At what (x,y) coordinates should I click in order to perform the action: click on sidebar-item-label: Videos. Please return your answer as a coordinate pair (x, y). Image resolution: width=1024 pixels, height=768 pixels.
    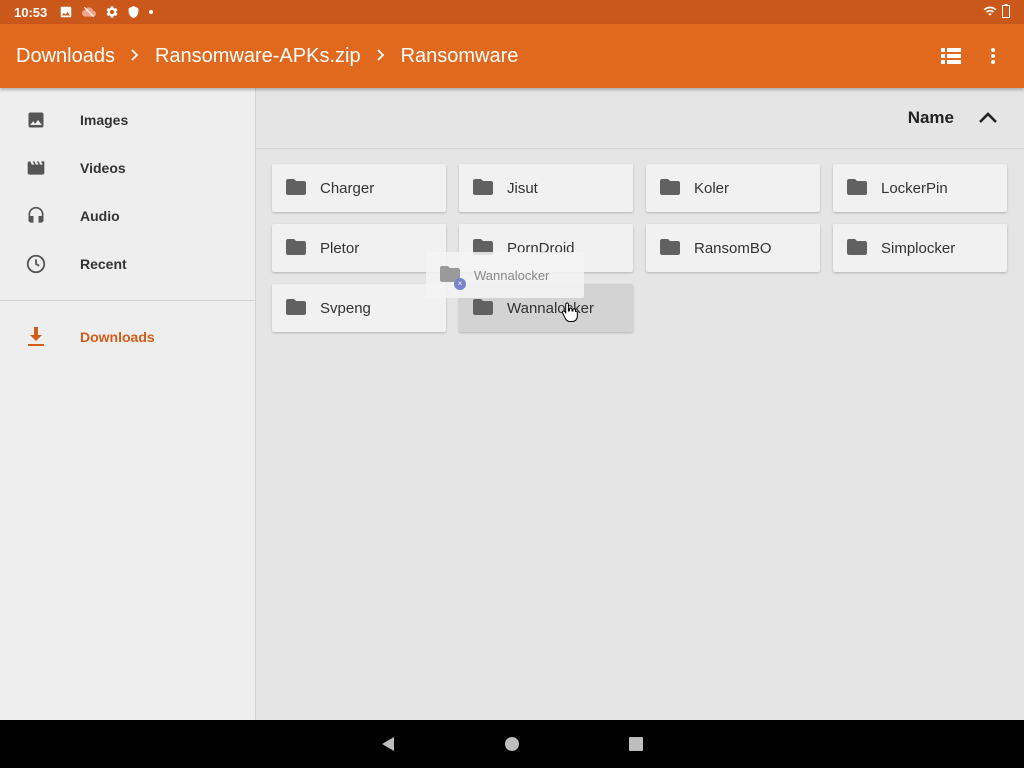
    Looking at the image, I should click on (103, 168).